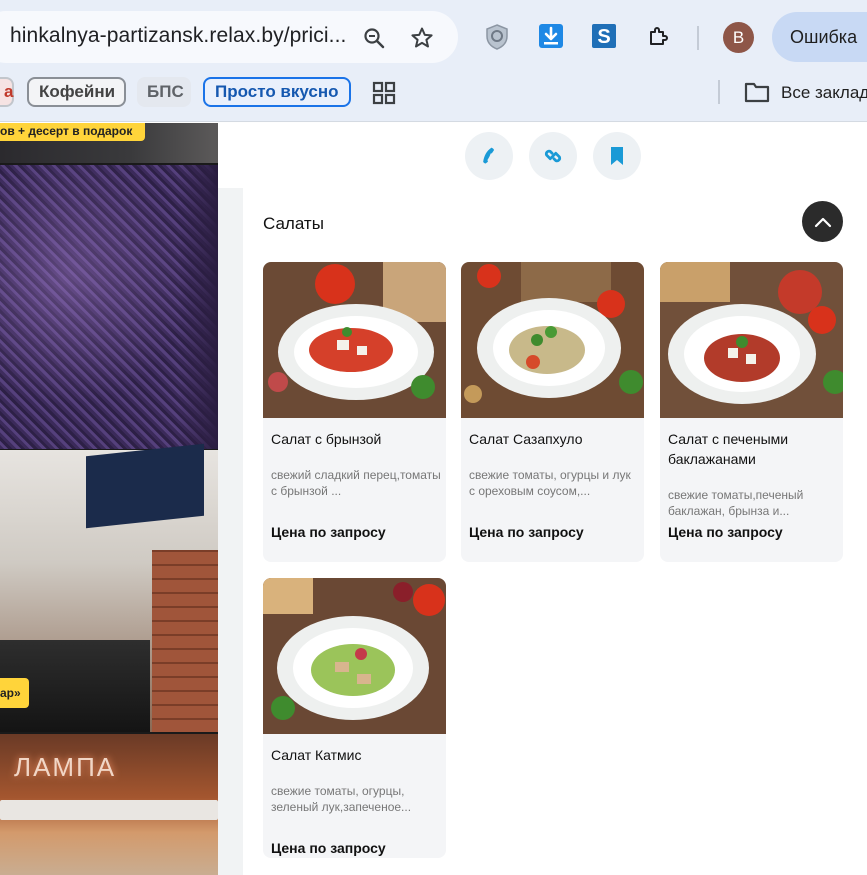  What do you see at coordinates (659, 36) in the screenshot?
I see `extensions-puzzle-icon` at bounding box center [659, 36].